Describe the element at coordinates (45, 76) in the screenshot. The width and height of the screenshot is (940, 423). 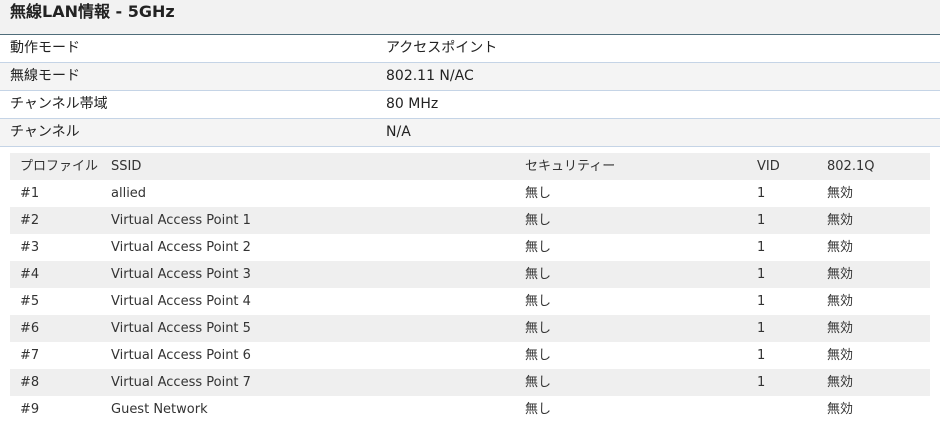
I see `info-label: 無線モード` at that location.